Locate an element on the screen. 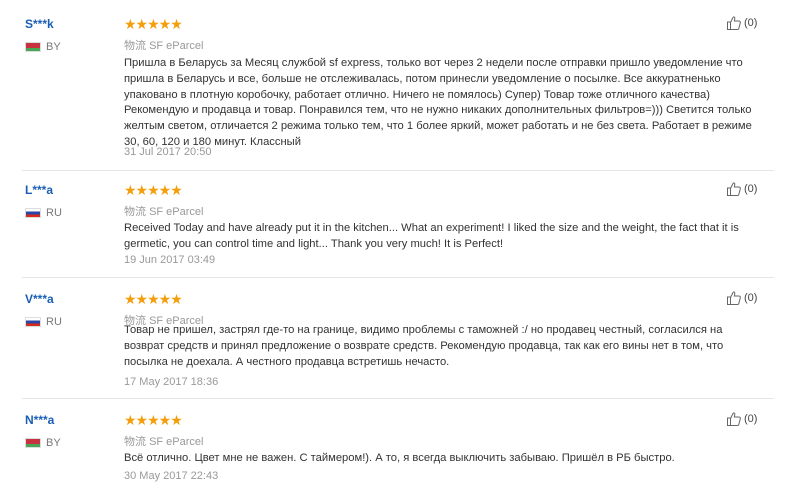 This screenshot has width=800, height=490. review-date: 30 May 2017 22:43 is located at coordinates (171, 476).